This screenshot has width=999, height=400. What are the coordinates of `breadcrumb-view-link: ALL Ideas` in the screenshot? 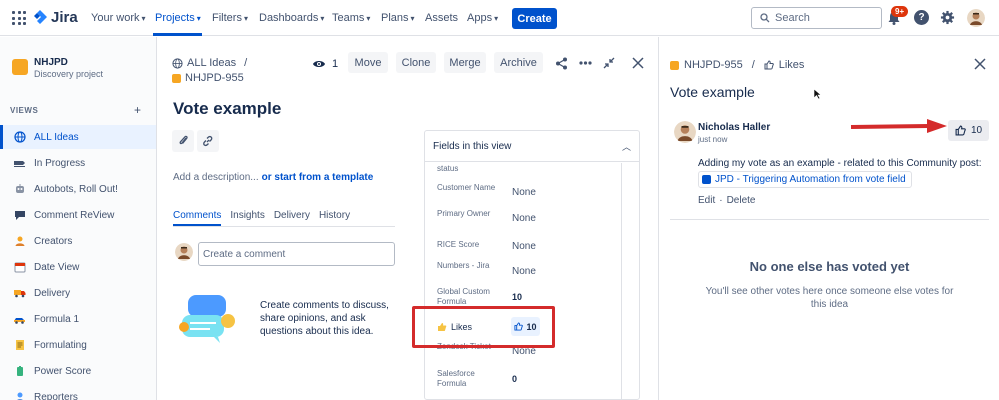 It's located at (211, 63).